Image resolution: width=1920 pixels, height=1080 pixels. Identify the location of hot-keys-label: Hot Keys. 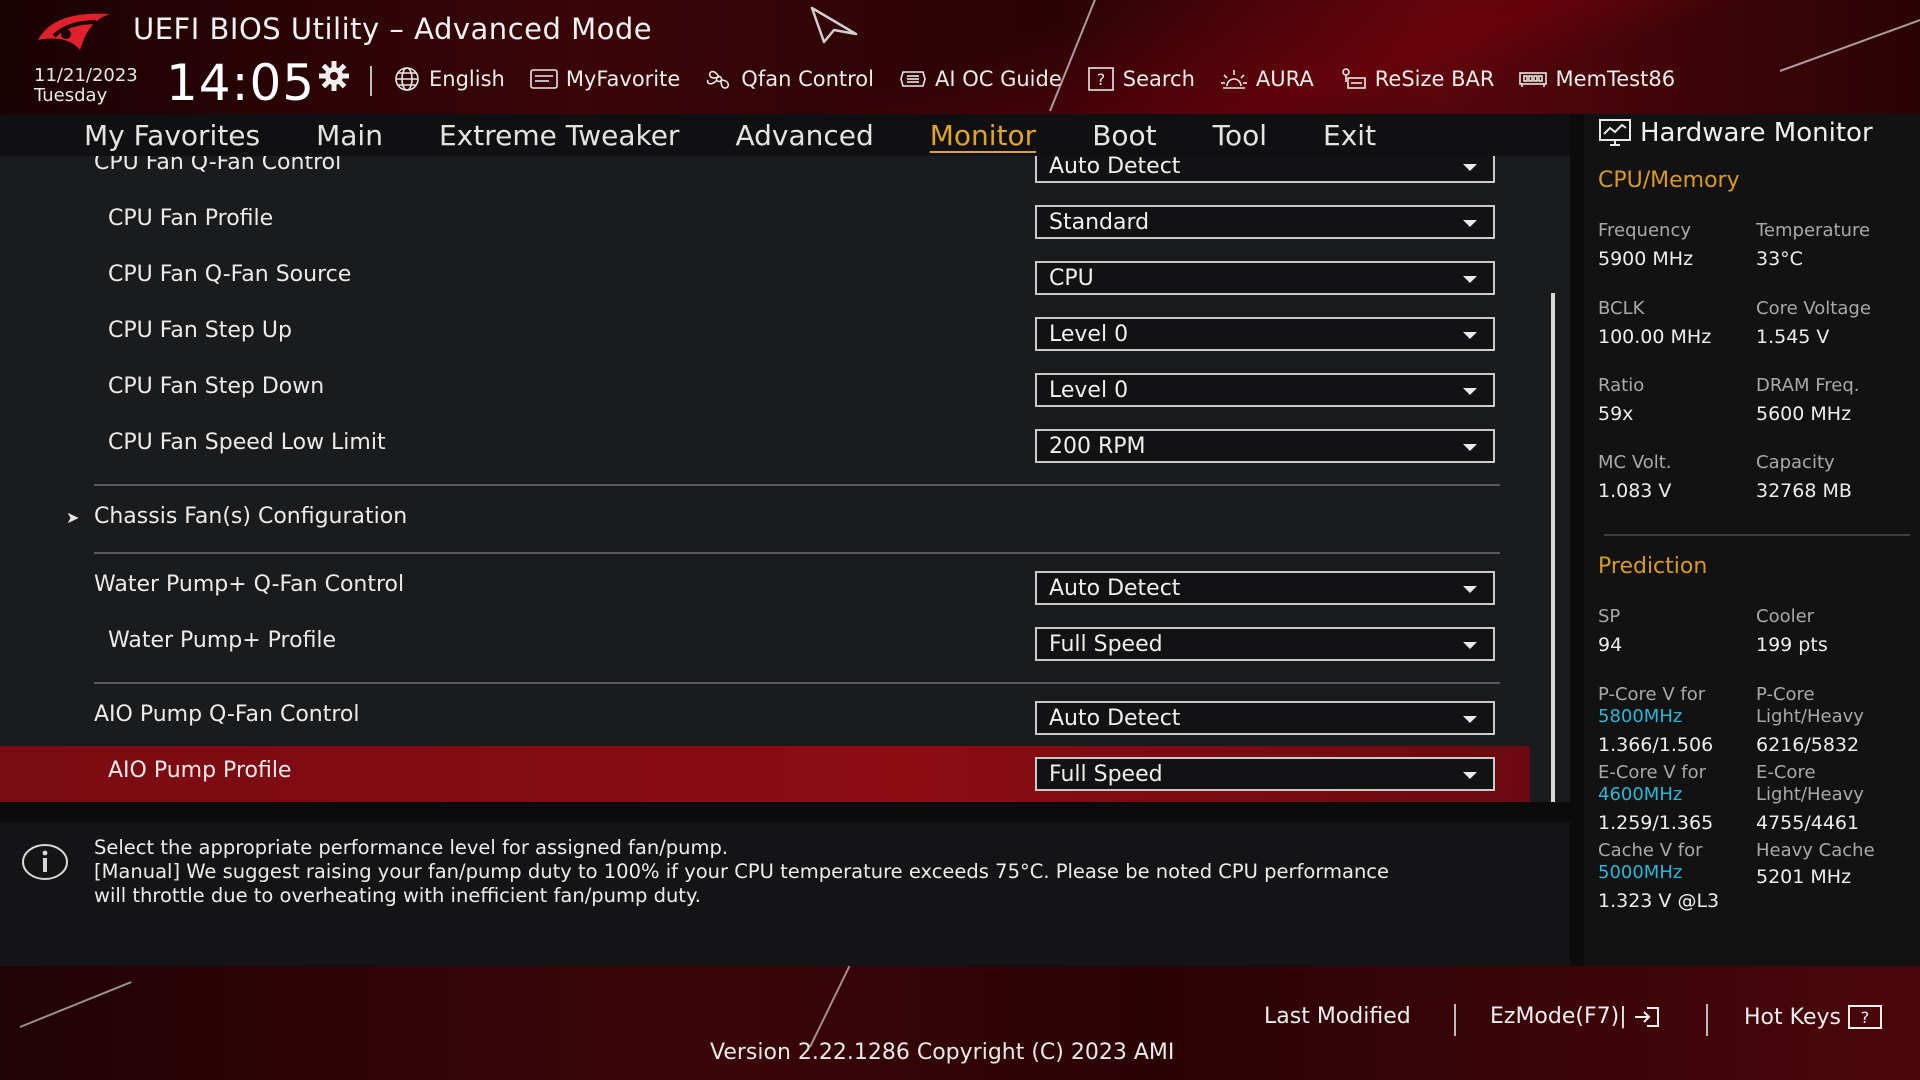
(1792, 1017).